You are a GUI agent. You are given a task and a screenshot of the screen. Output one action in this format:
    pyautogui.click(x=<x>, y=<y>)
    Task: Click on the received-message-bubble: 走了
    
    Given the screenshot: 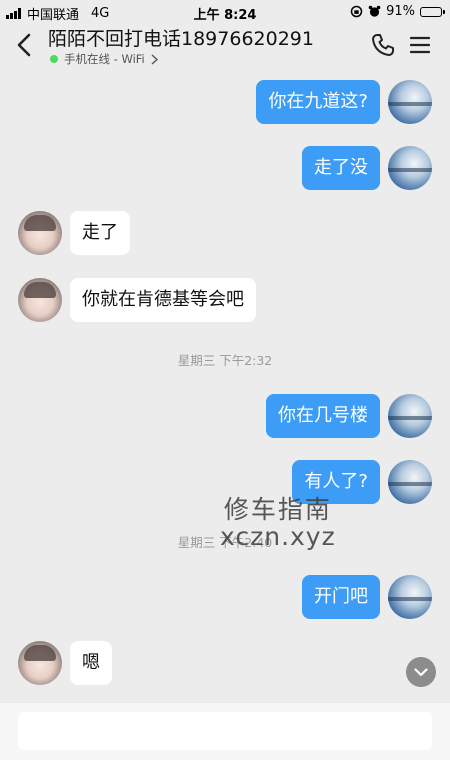 What is the action you would take?
    pyautogui.click(x=100, y=233)
    